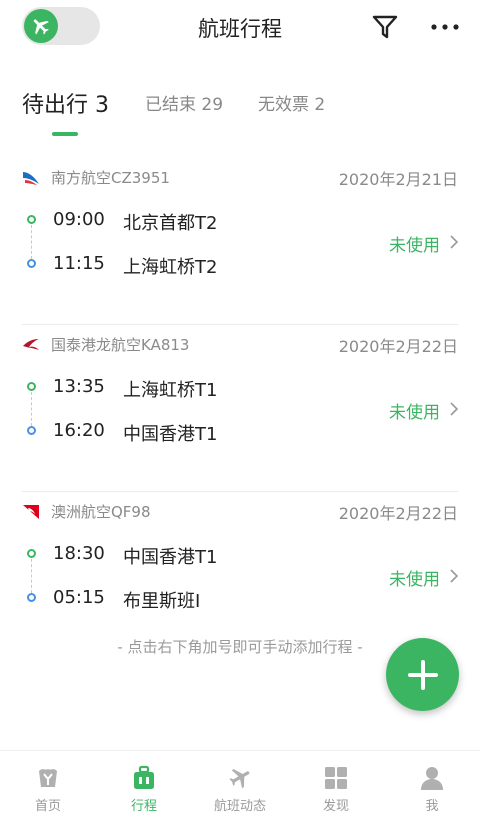 This screenshot has height=818, width=480. I want to click on nav-flight-status: 航班动态, so click(240, 789).